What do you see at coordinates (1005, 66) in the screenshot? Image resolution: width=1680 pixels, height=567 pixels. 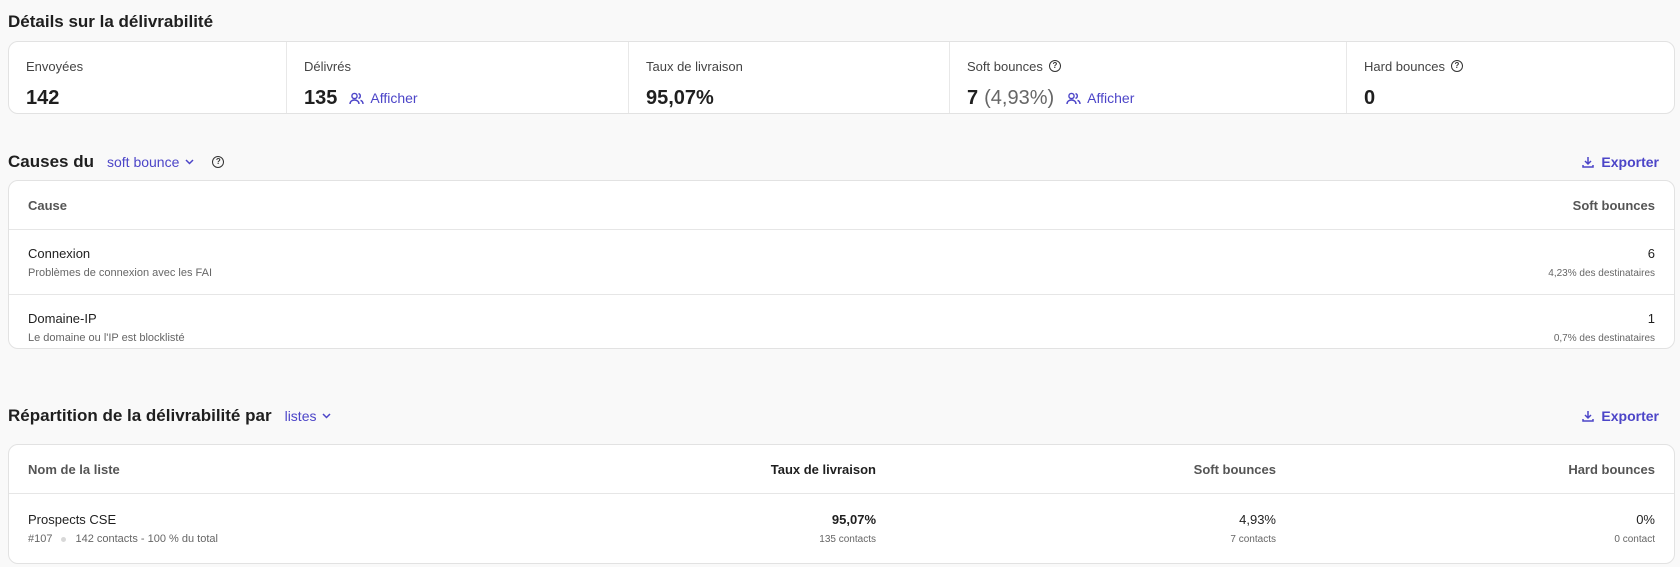 I see `stat-label: Soft bounces` at bounding box center [1005, 66].